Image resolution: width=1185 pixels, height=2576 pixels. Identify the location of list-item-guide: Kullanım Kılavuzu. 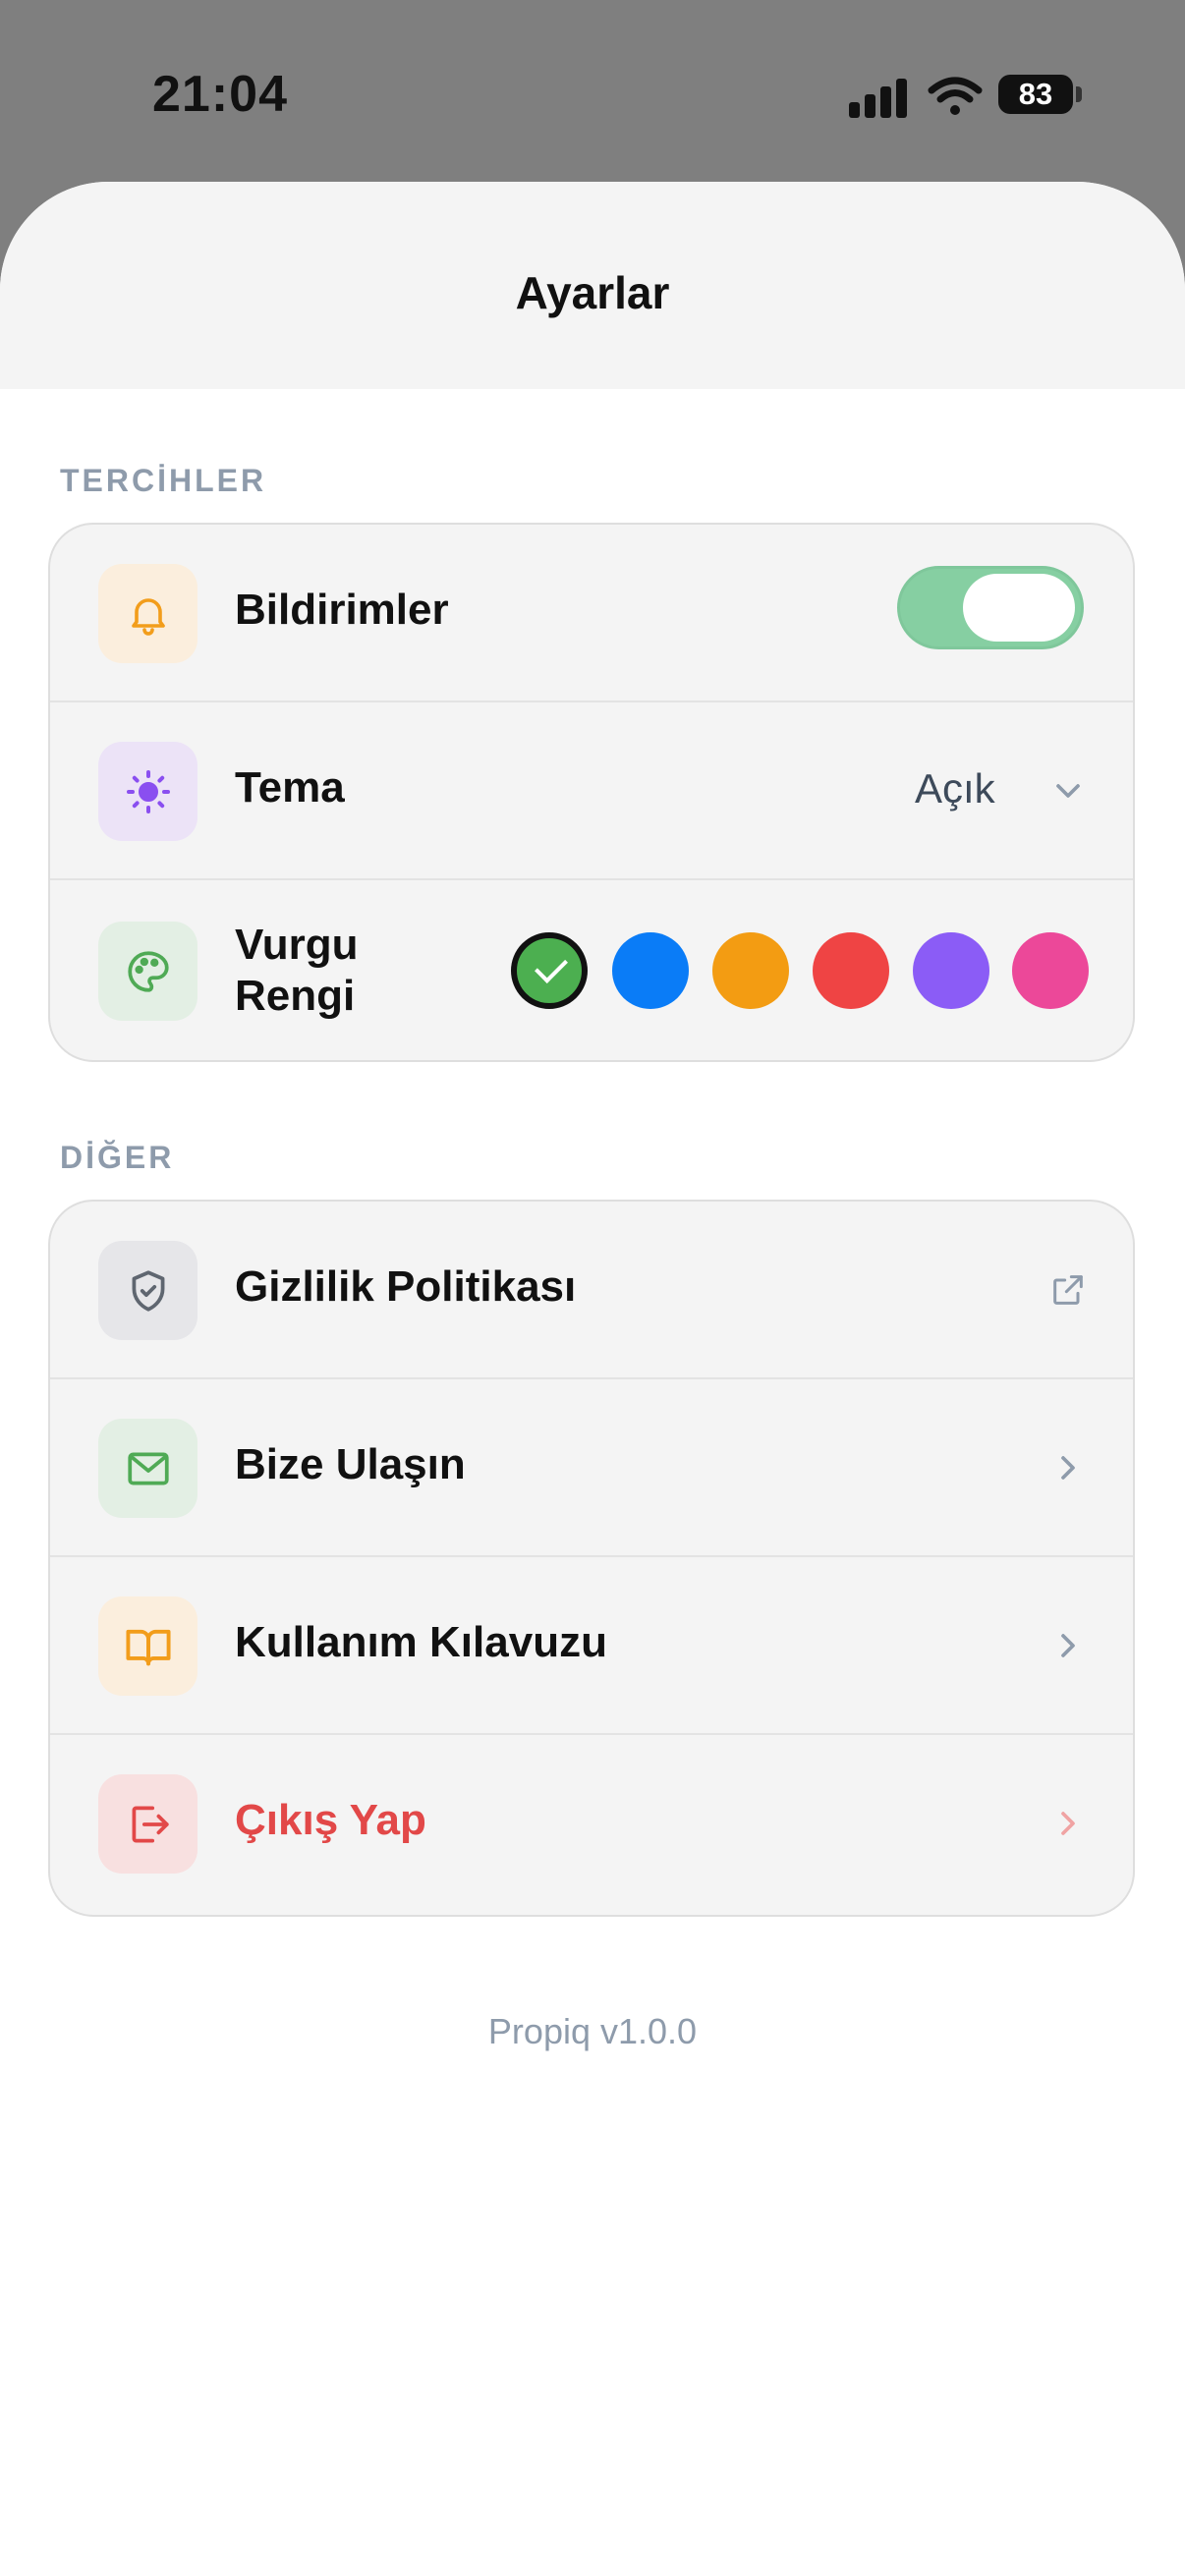
(592, 1646).